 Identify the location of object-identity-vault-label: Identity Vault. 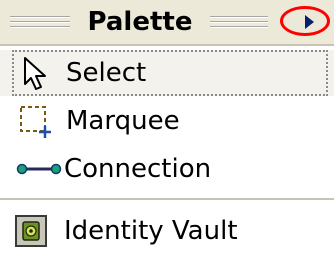
(151, 231).